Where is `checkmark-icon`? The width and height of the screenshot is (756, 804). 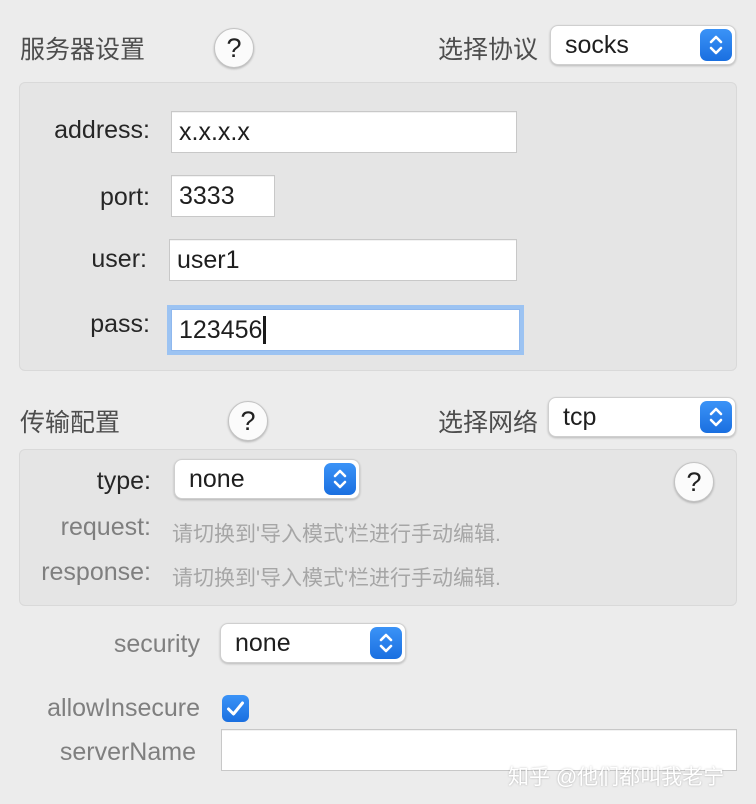
checkmark-icon is located at coordinates (235, 708).